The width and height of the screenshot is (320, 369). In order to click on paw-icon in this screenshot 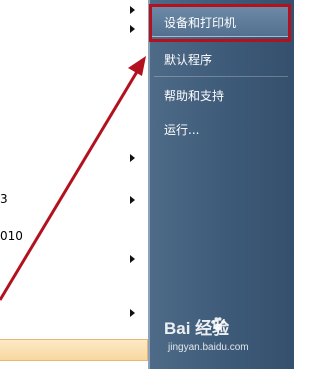, I will do `click(218, 324)`.